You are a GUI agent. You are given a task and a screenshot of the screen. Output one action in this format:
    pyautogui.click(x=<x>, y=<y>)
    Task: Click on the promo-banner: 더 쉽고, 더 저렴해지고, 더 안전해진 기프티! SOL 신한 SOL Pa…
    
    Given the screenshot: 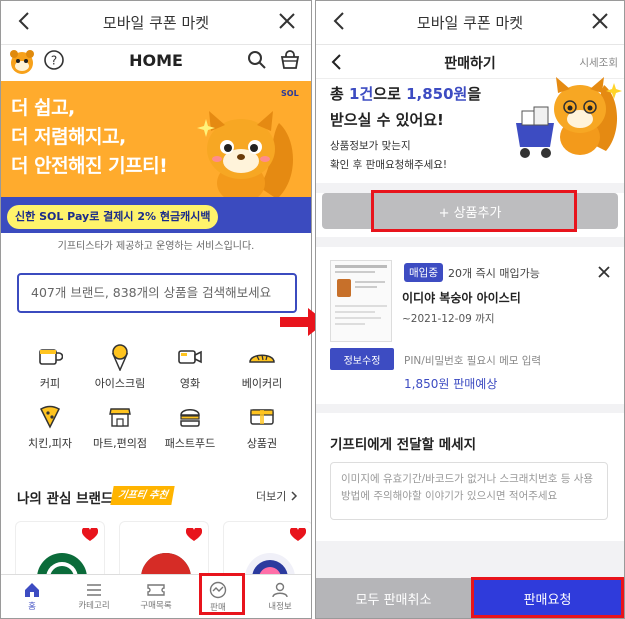 What is the action you would take?
    pyautogui.click(x=156, y=157)
    